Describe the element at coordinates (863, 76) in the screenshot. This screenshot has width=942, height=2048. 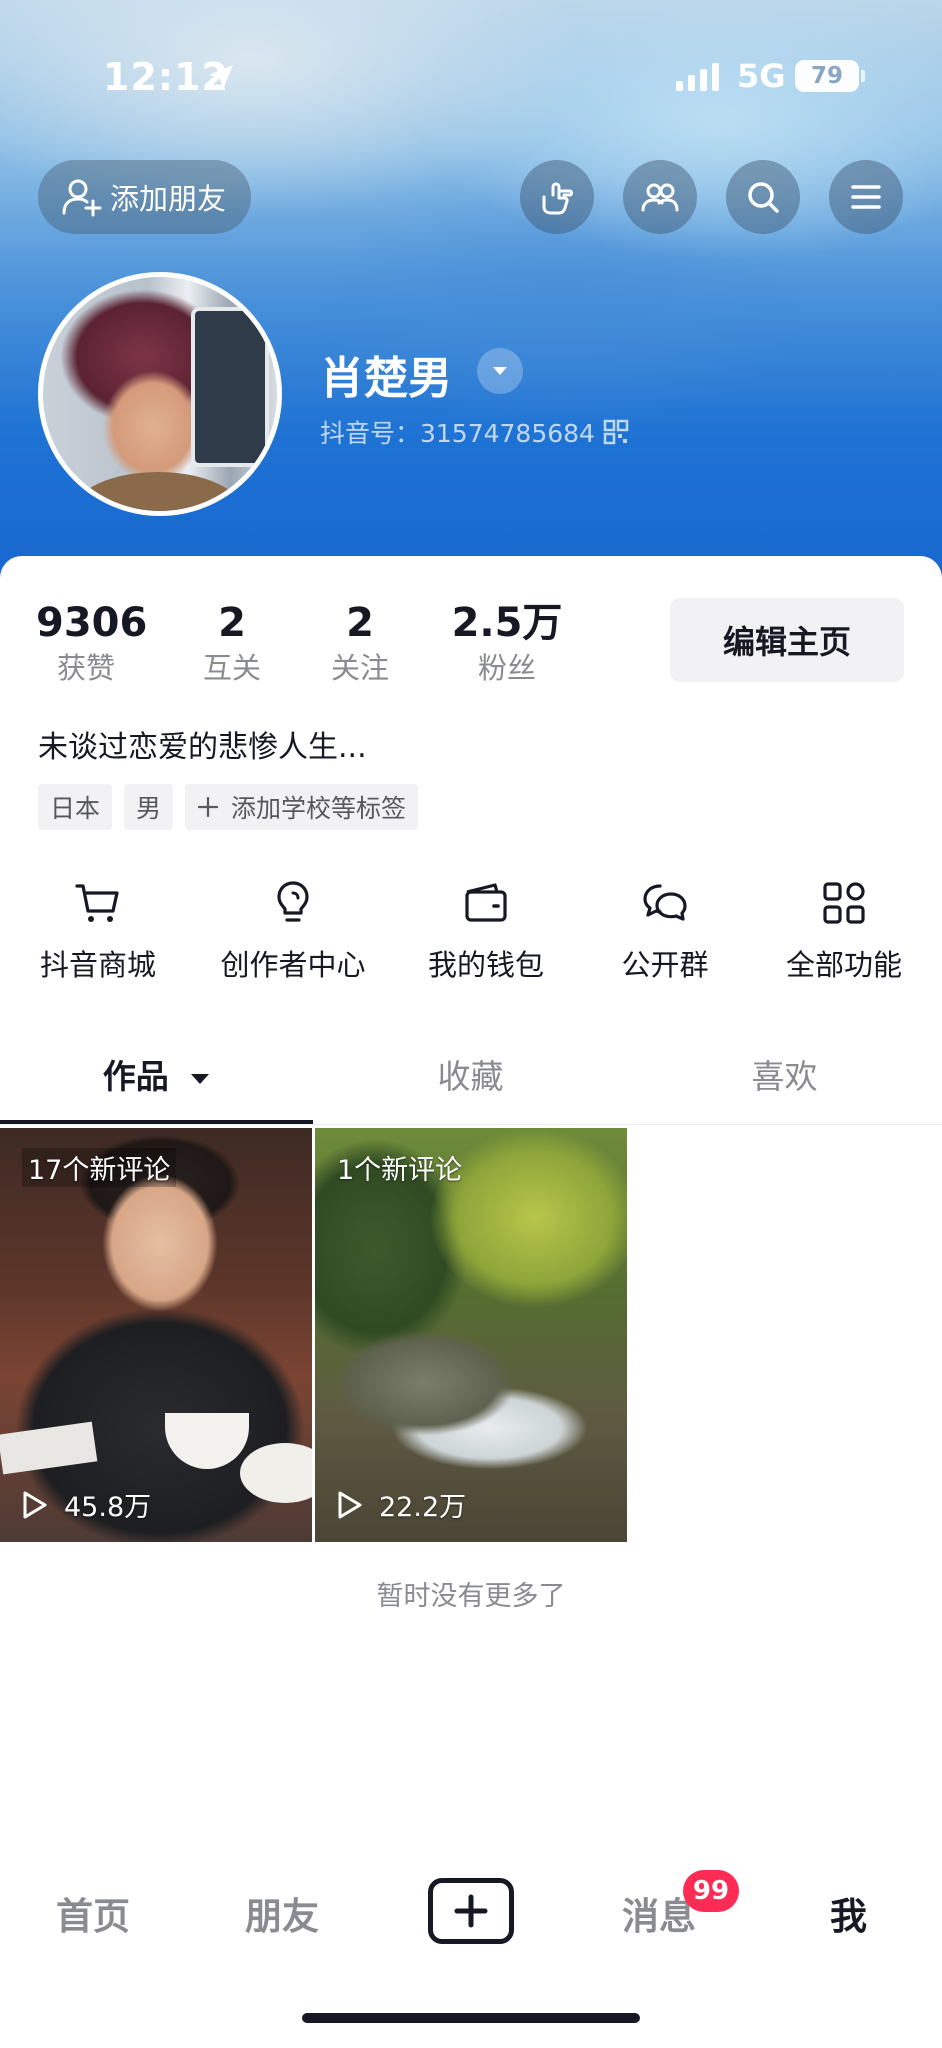
I see `battery-tip` at that location.